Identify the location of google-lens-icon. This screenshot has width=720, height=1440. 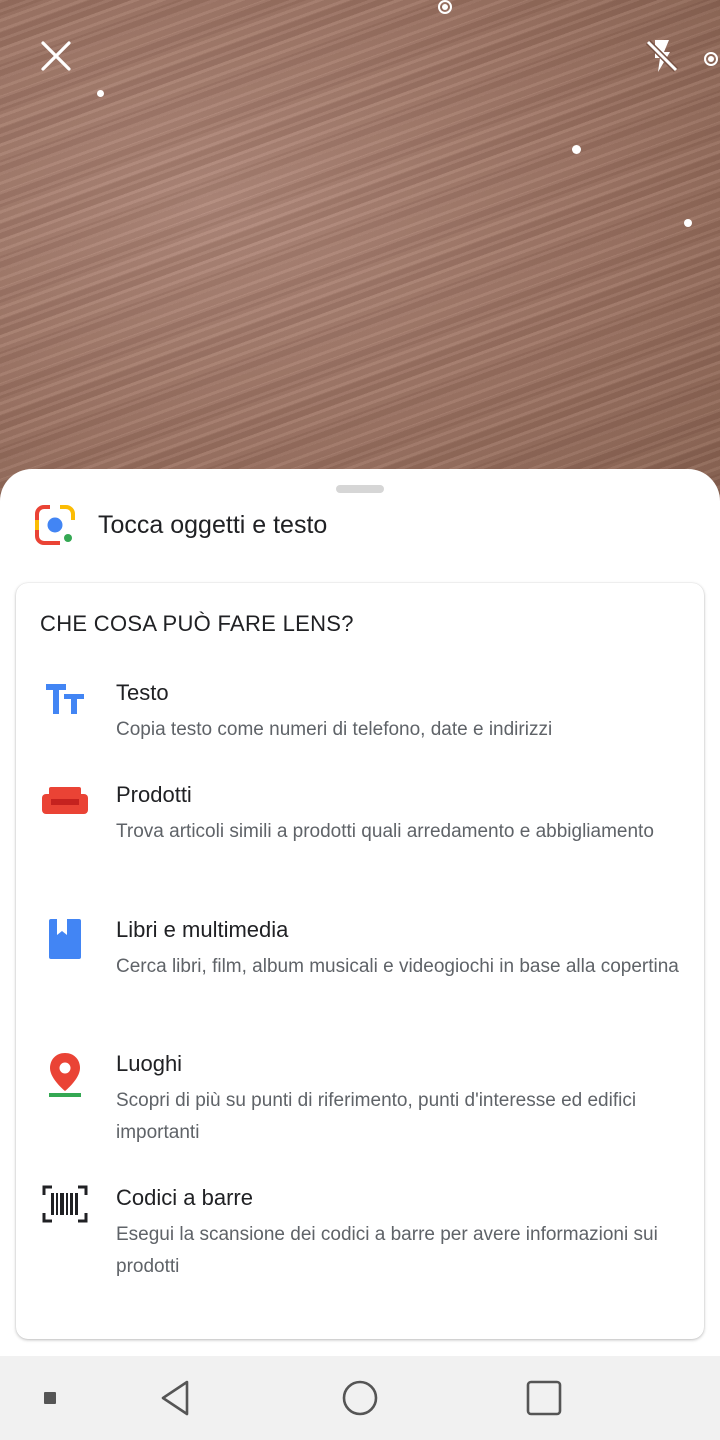
(55, 525).